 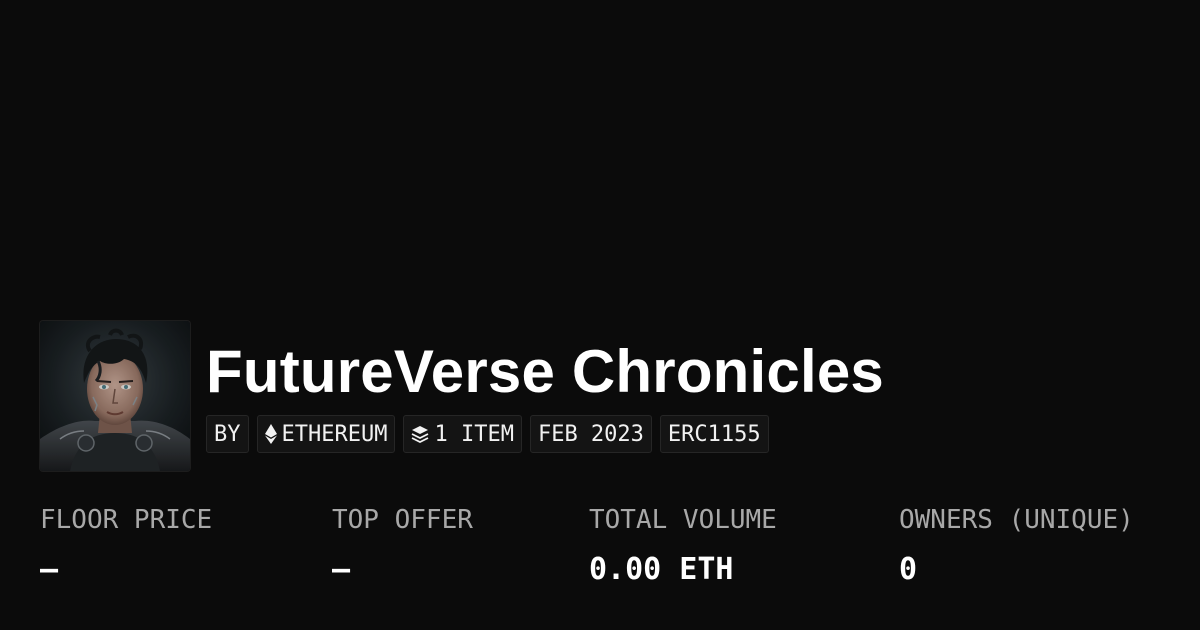 I want to click on owners-value: 0, so click(x=908, y=569).